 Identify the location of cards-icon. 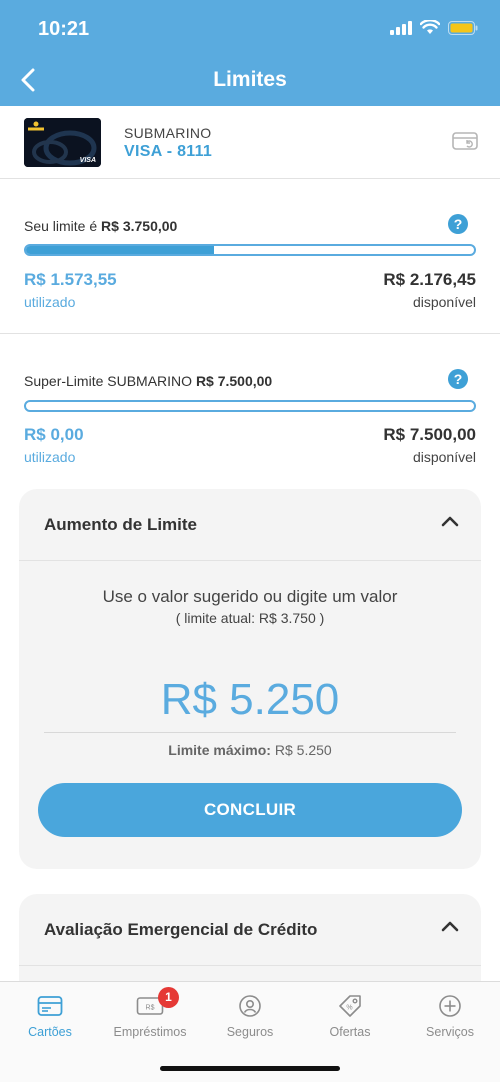
(50, 1006).